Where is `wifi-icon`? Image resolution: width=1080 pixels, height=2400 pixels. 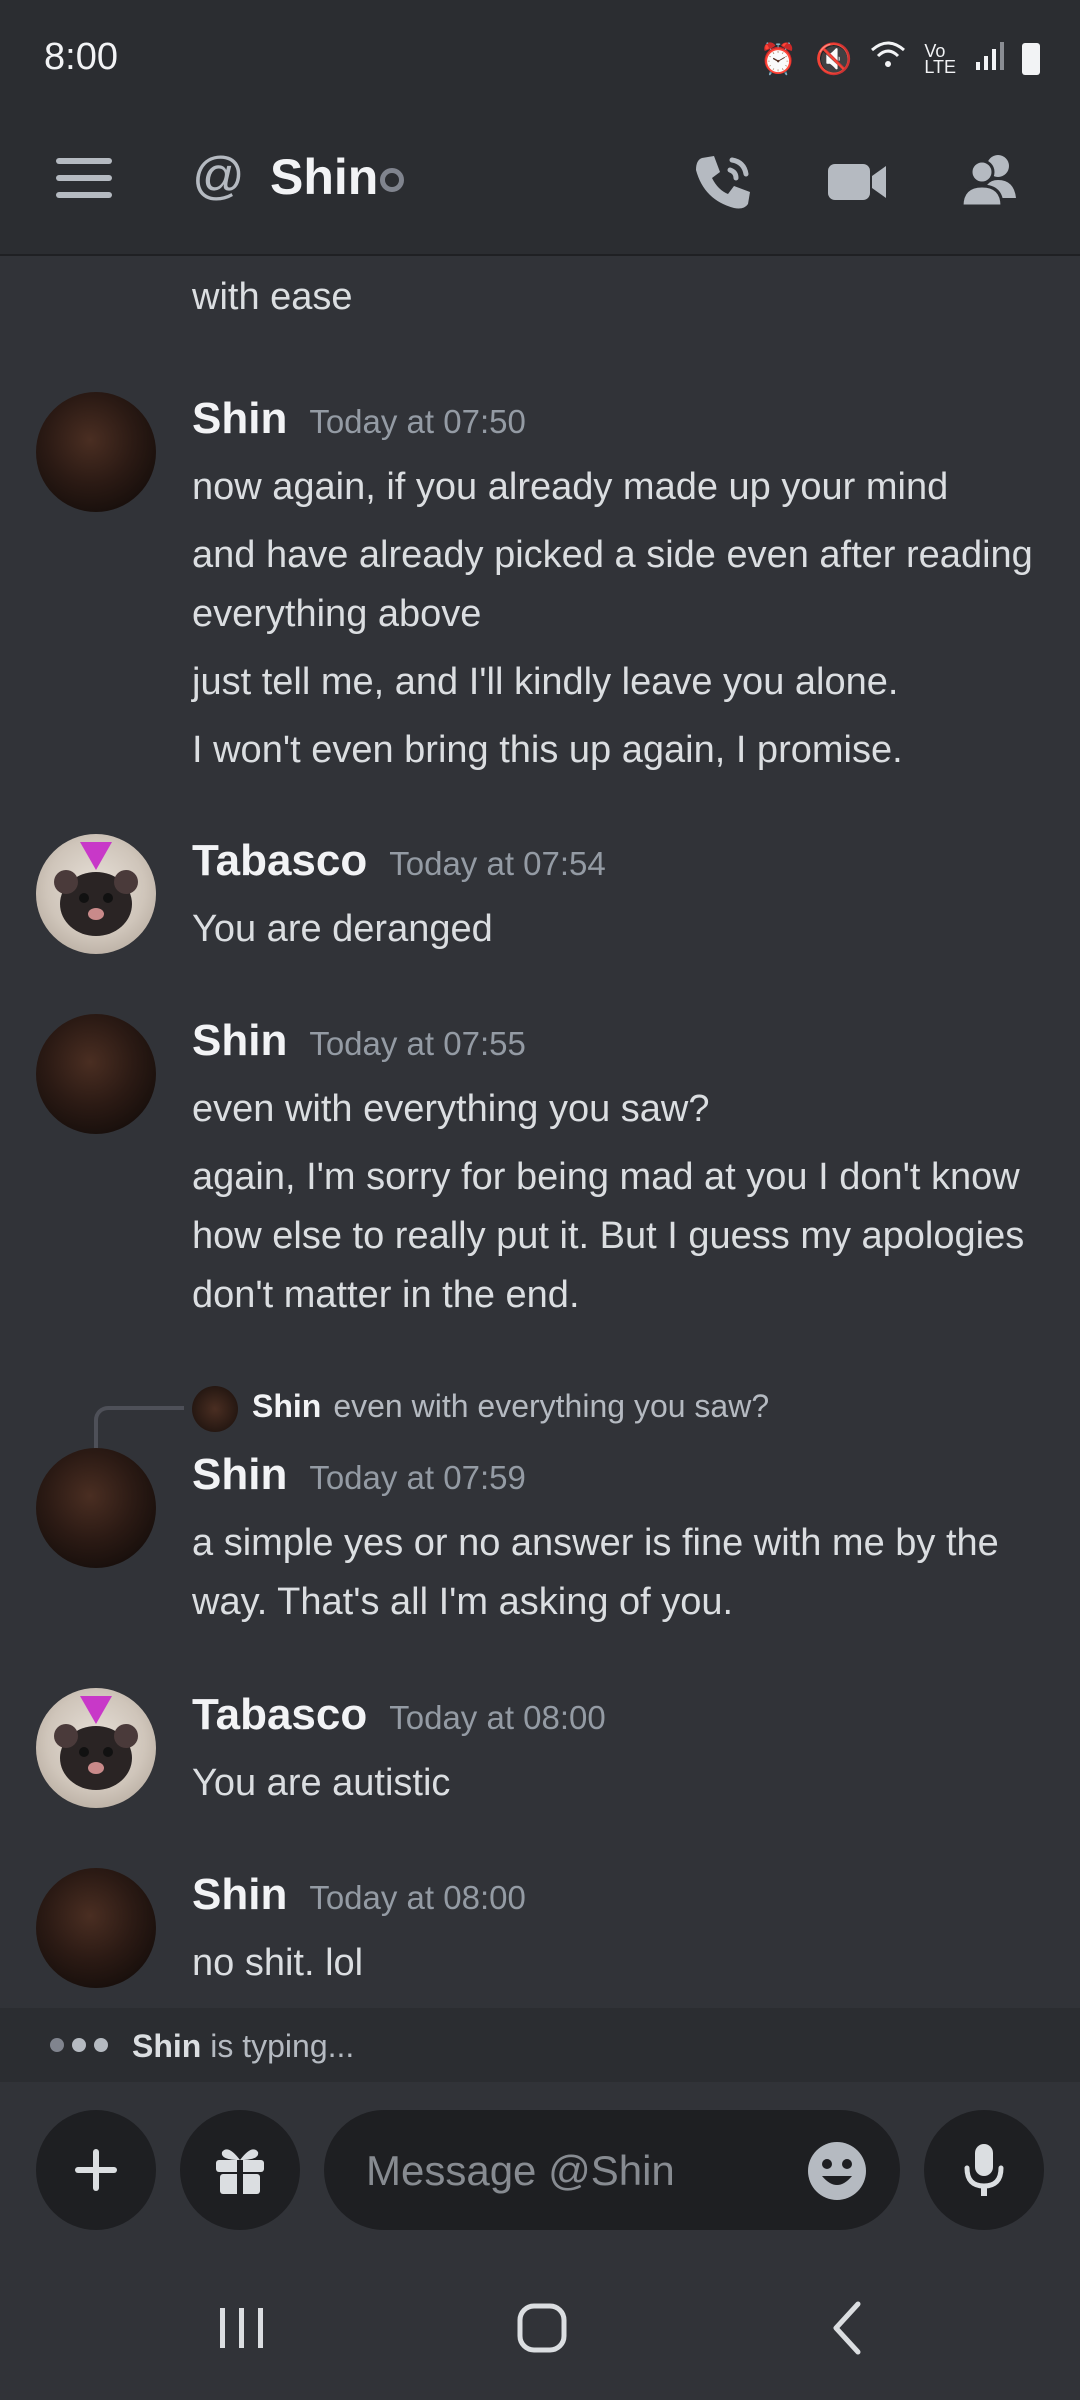 wifi-icon is located at coordinates (888, 59).